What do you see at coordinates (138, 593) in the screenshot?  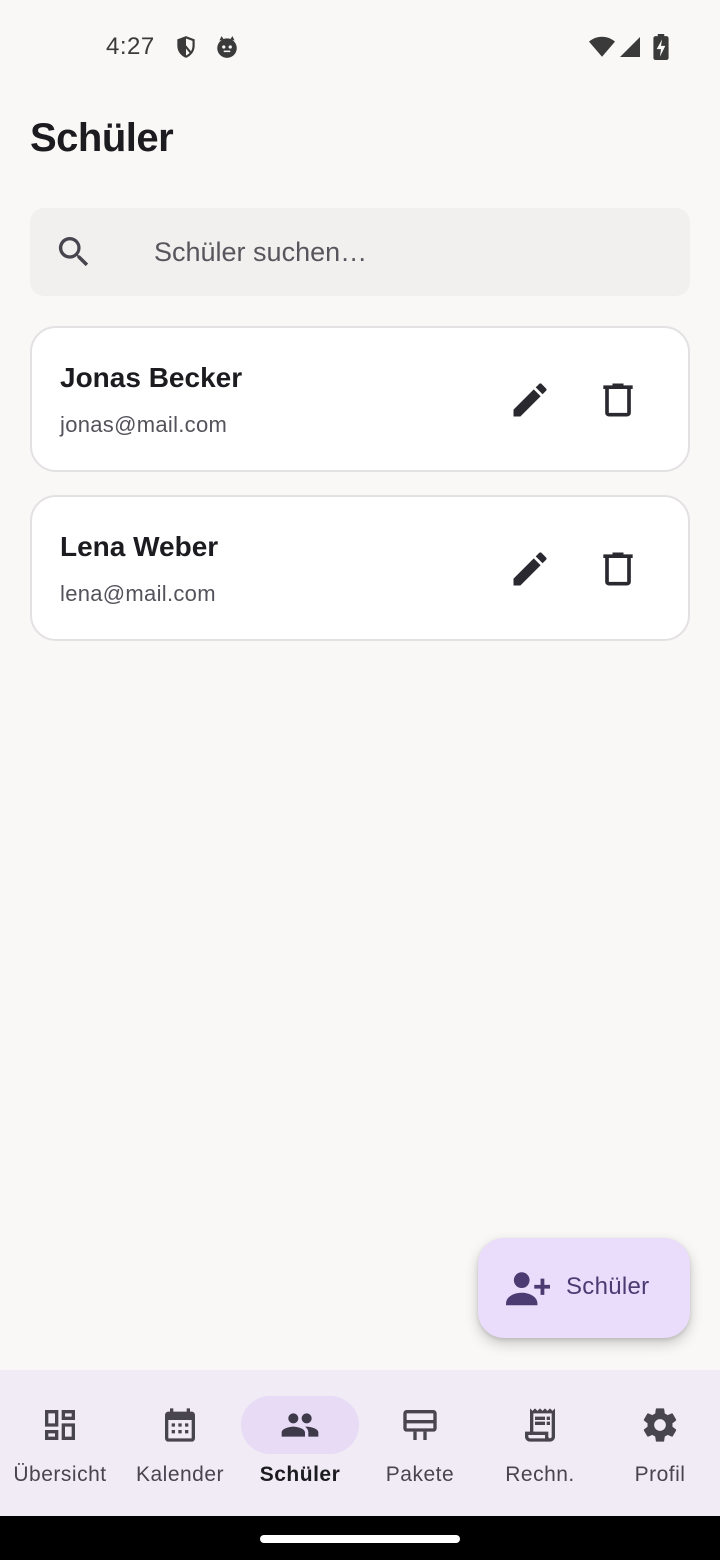 I see `student-email: lena@mail.com` at bounding box center [138, 593].